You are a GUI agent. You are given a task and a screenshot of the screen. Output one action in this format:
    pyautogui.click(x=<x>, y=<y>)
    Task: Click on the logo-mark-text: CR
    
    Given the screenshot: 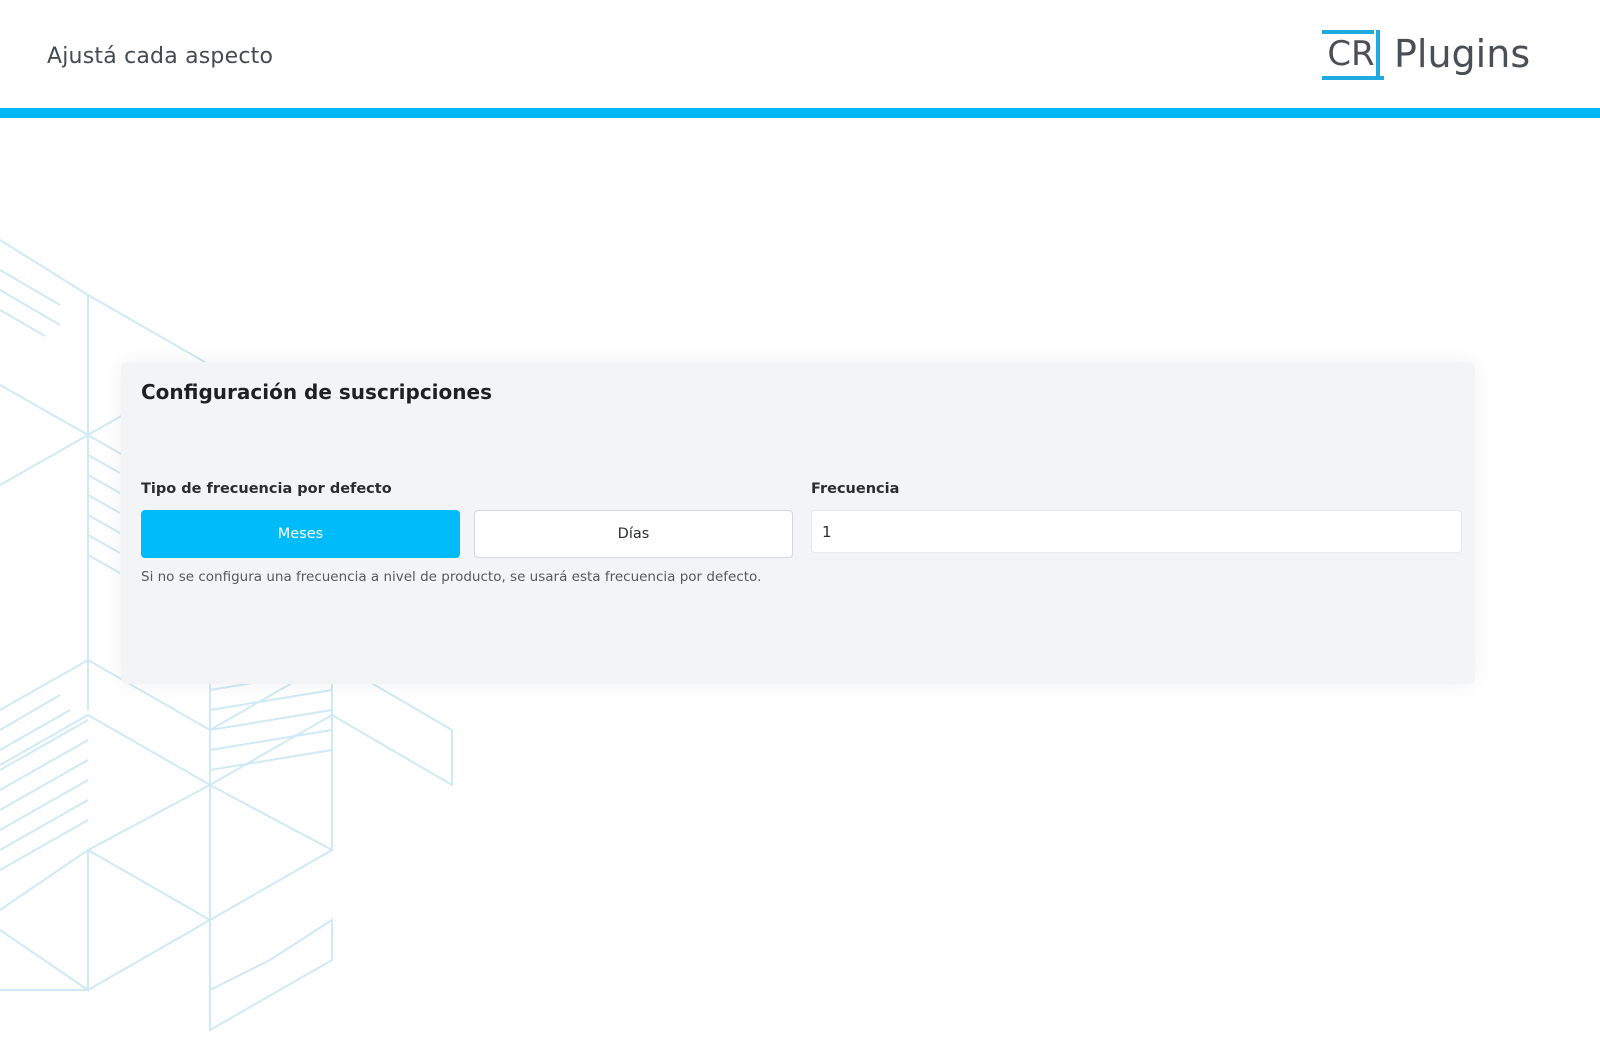 What is the action you would take?
    pyautogui.click(x=1351, y=54)
    